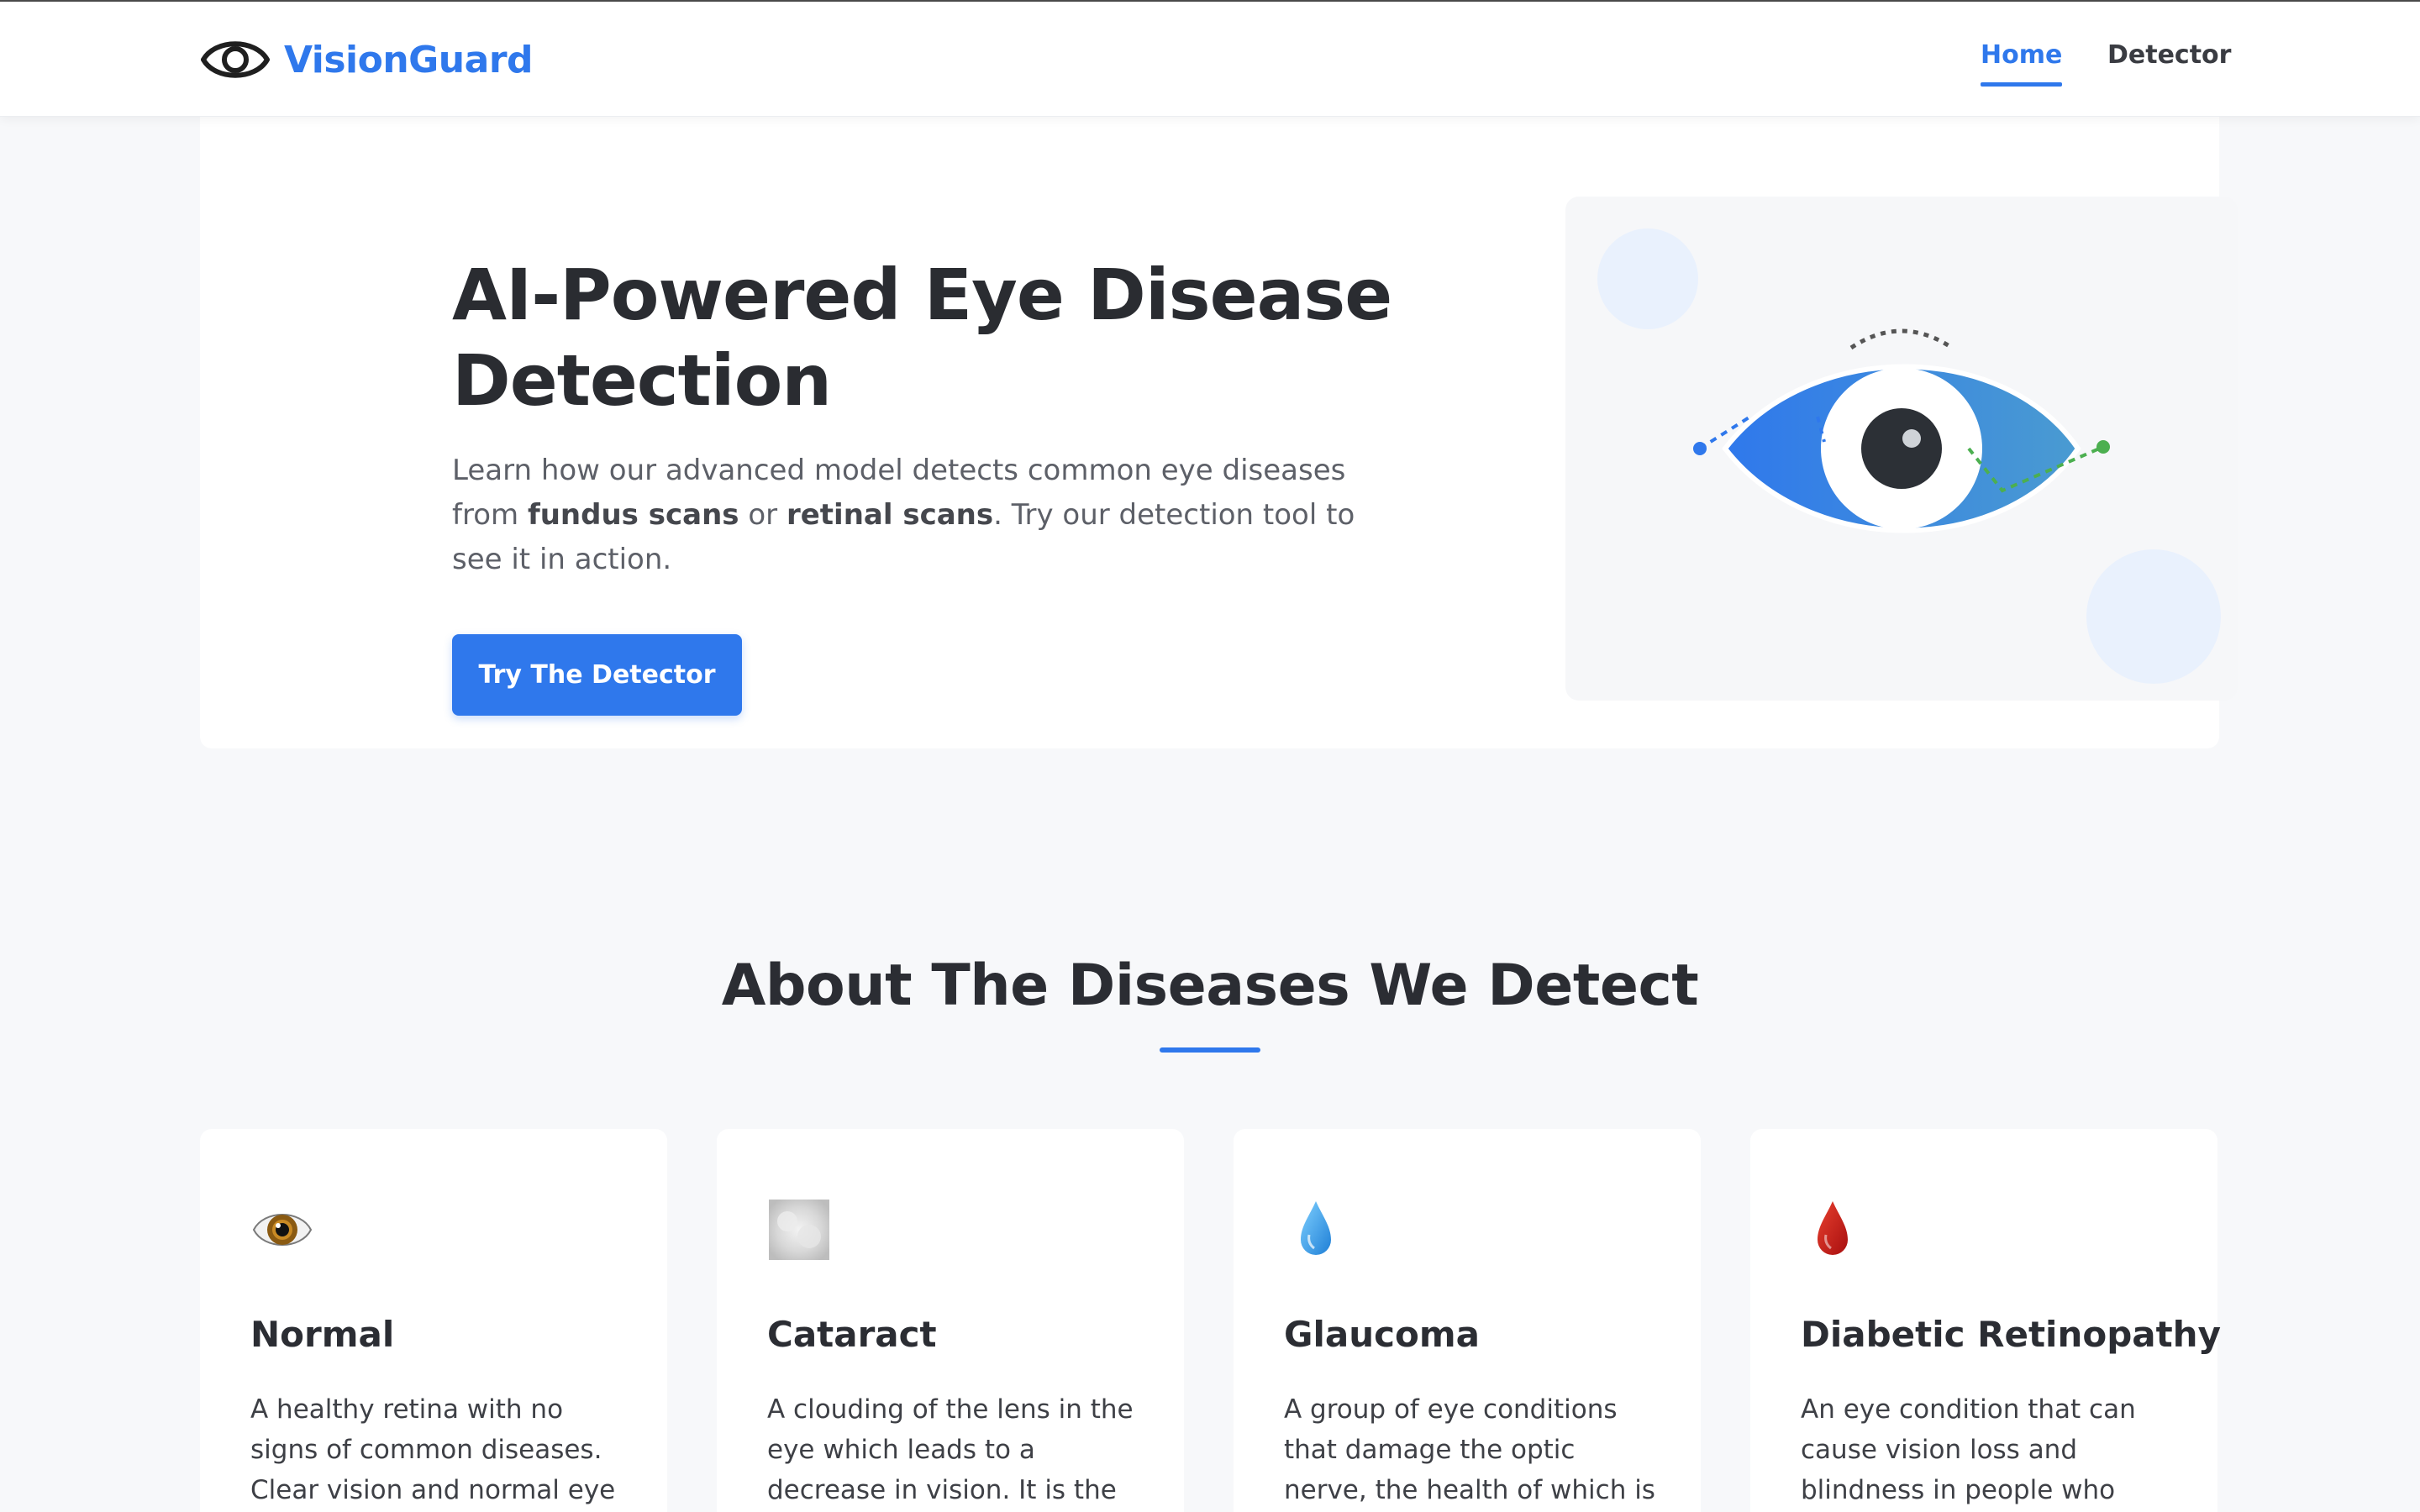  What do you see at coordinates (2011, 1334) in the screenshot?
I see `card-title: Diabetic Retinopathy` at bounding box center [2011, 1334].